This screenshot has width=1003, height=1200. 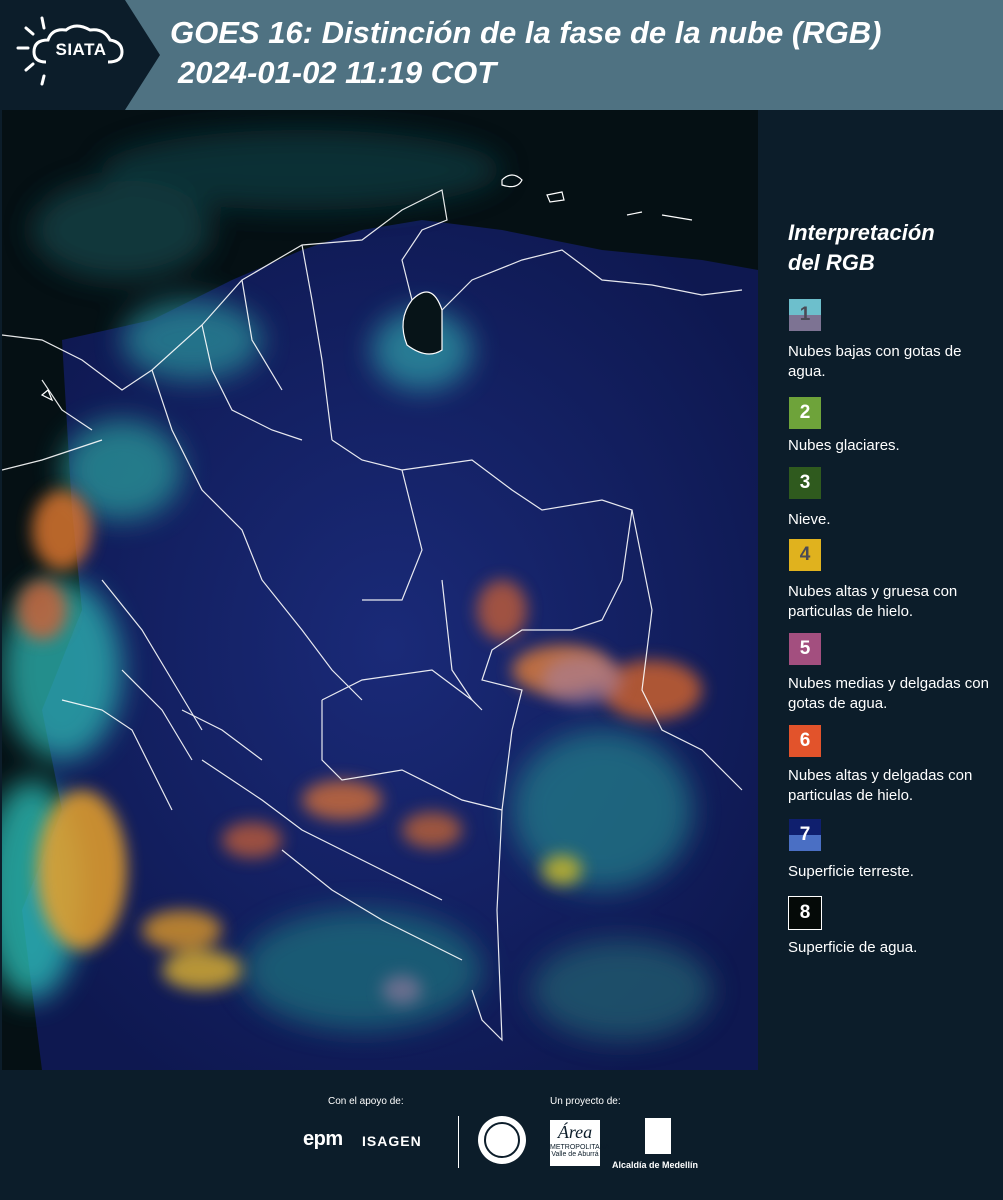 I want to click on legend-swatch-number: 6, so click(x=805, y=740).